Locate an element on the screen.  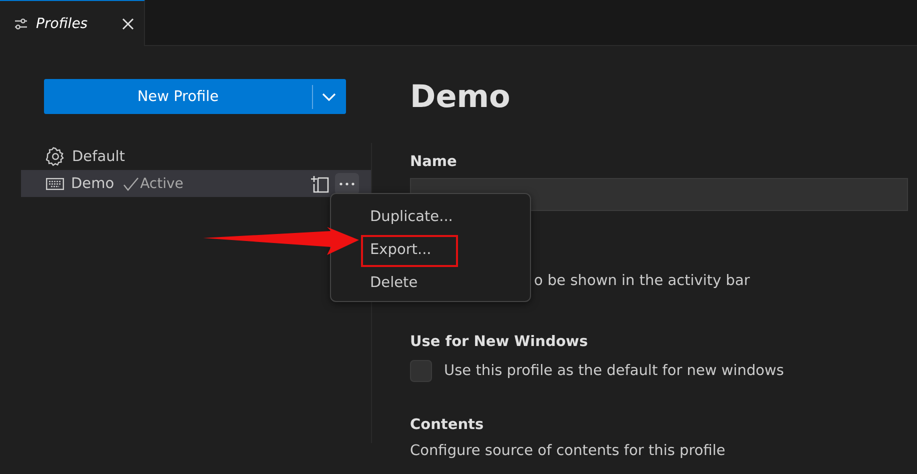
section-description: Configure source of contents for this profile is located at coordinates (568, 451).